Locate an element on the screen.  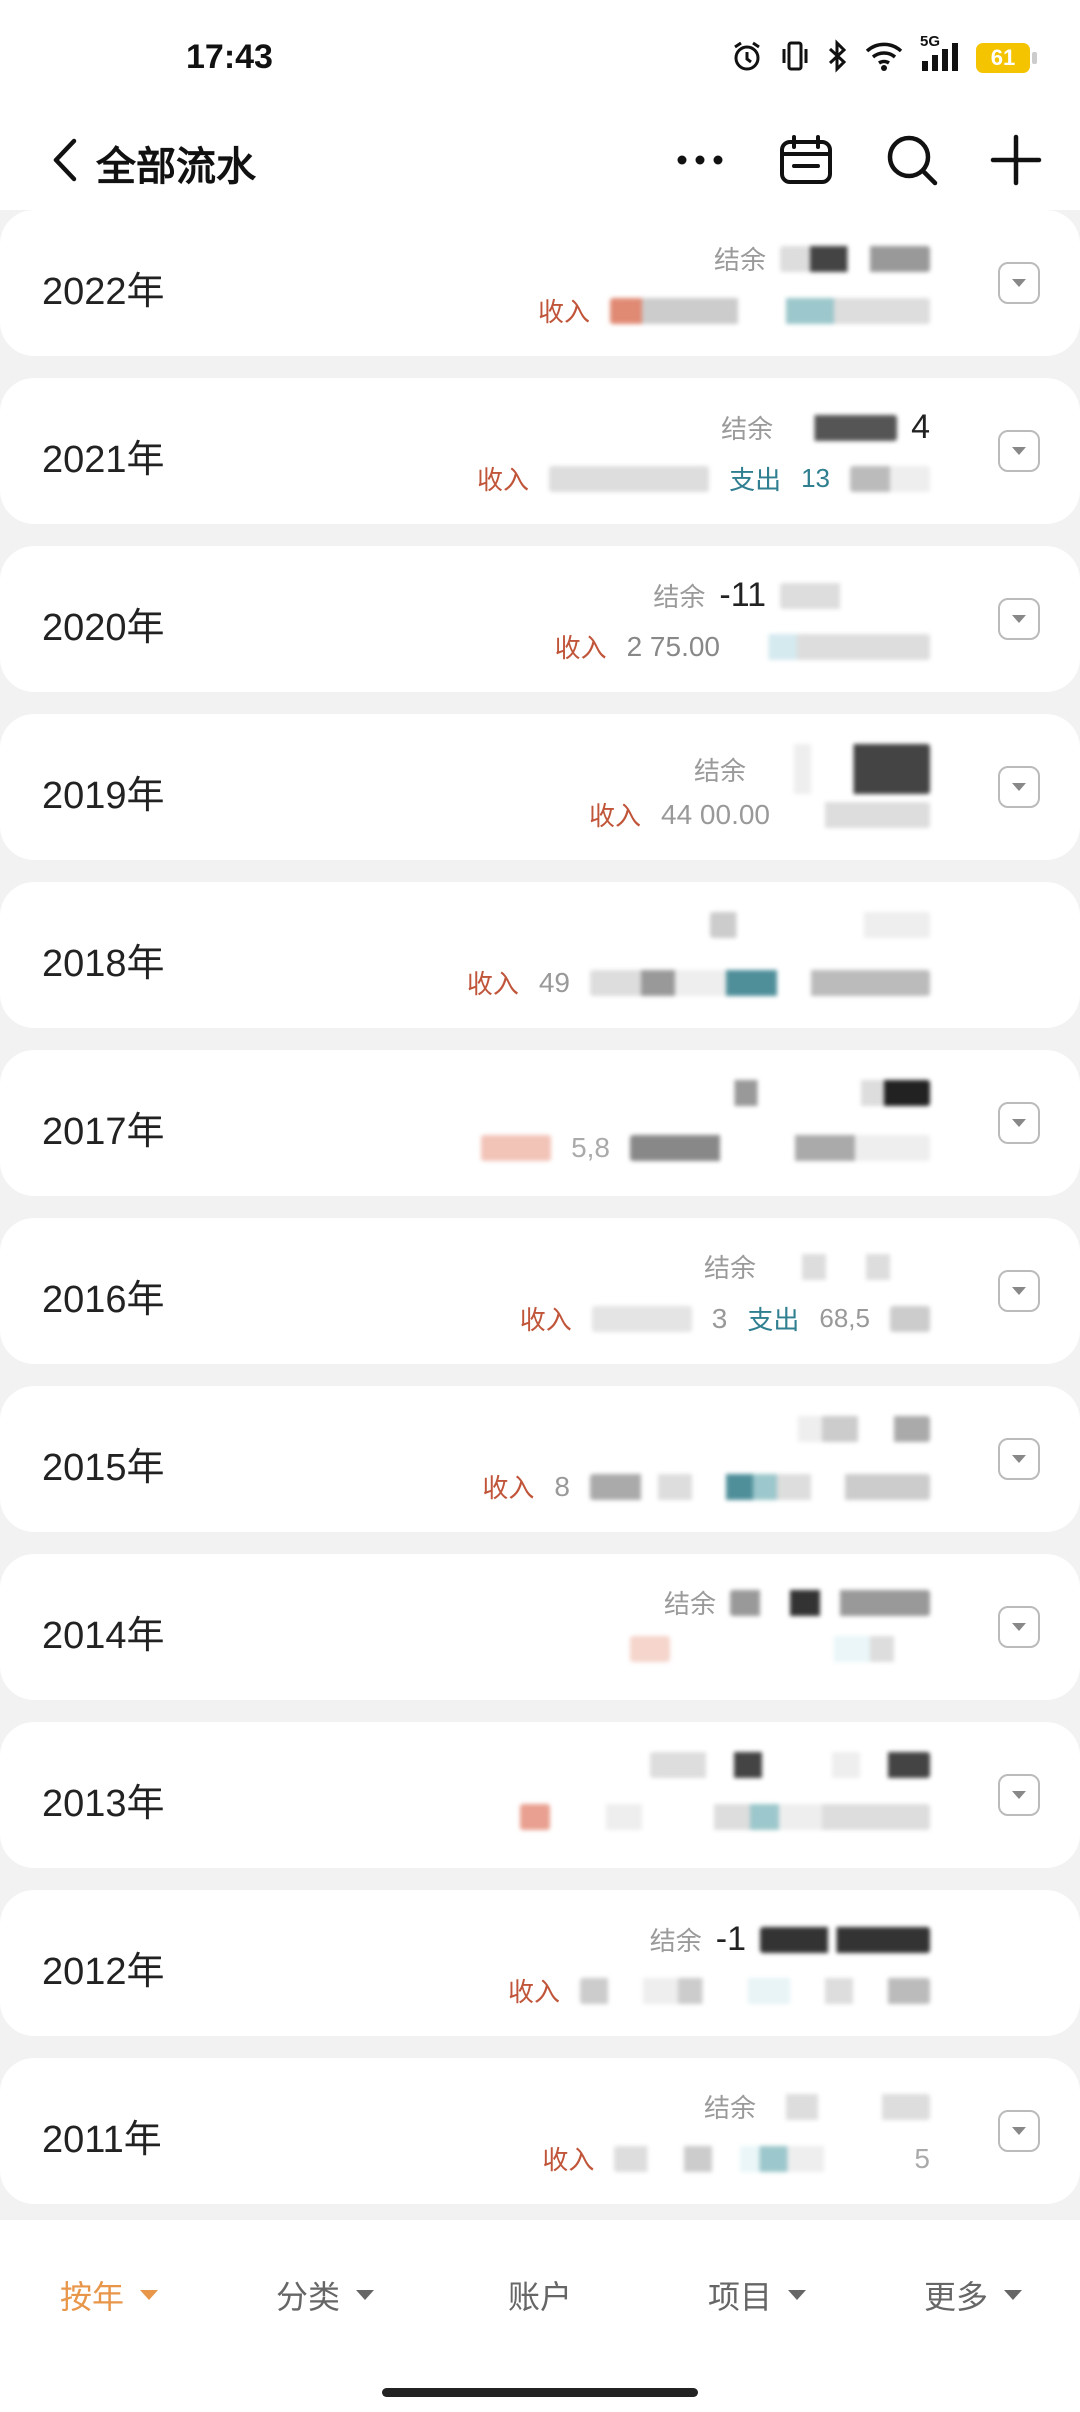
nav-by-year: 按年 is located at coordinates (109, 2295).